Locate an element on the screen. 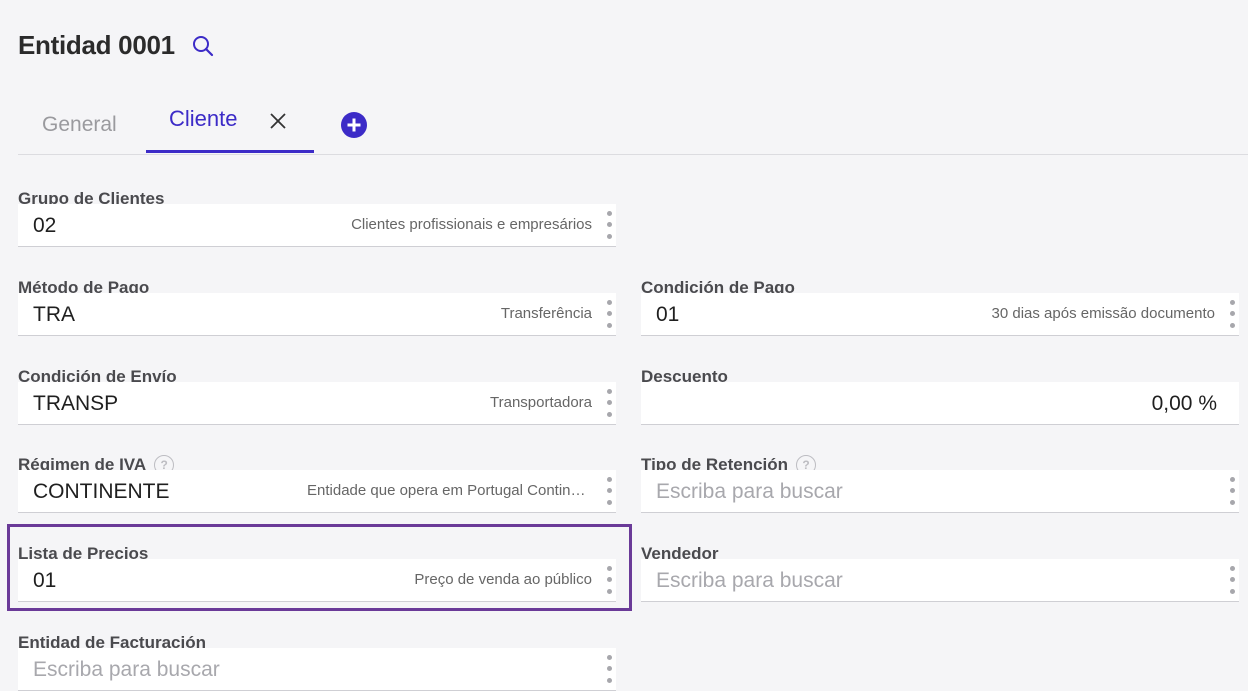  field-value: CONTINENTE is located at coordinates (101, 491).